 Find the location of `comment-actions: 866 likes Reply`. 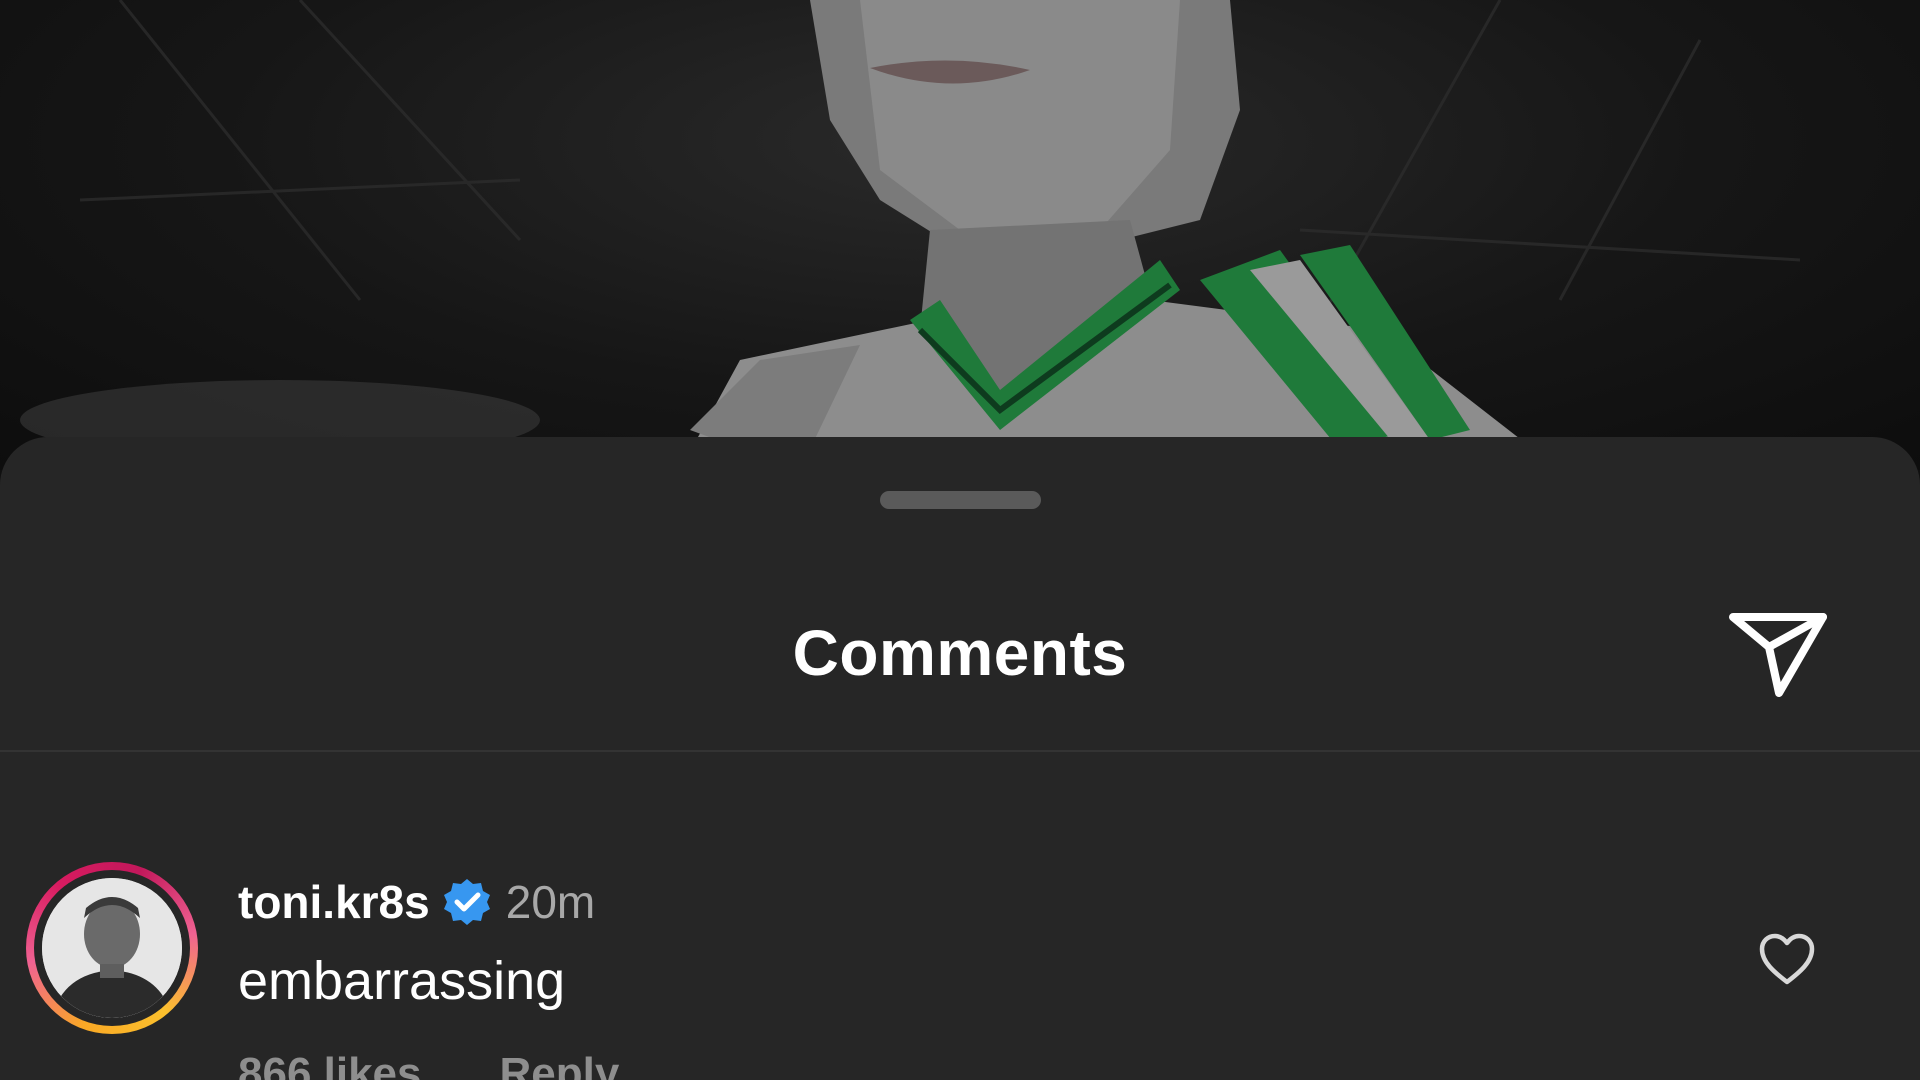

comment-actions: 866 likes Reply is located at coordinates (428, 1063).